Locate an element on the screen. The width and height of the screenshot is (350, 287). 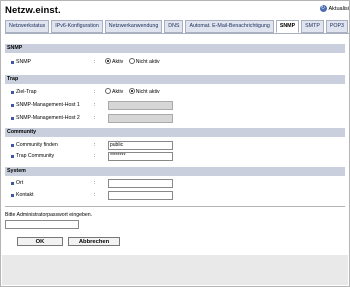
trap-community-row: Trap Community : ******** is located at coordinates (176, 156).